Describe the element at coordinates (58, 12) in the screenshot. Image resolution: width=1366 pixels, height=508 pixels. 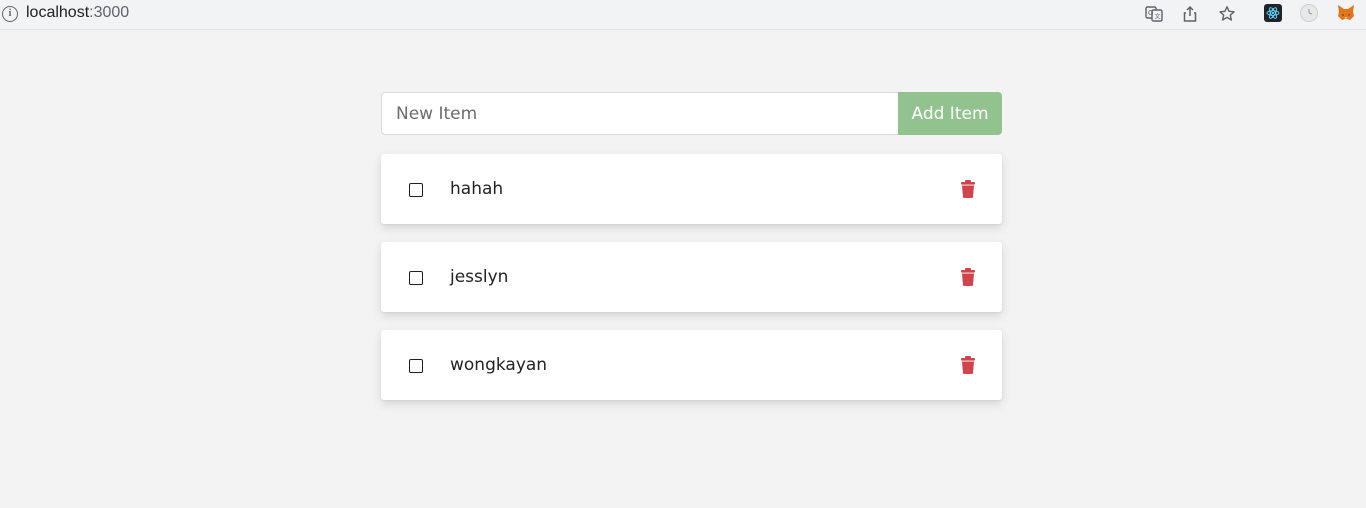
I see `url-host: localhost` at that location.